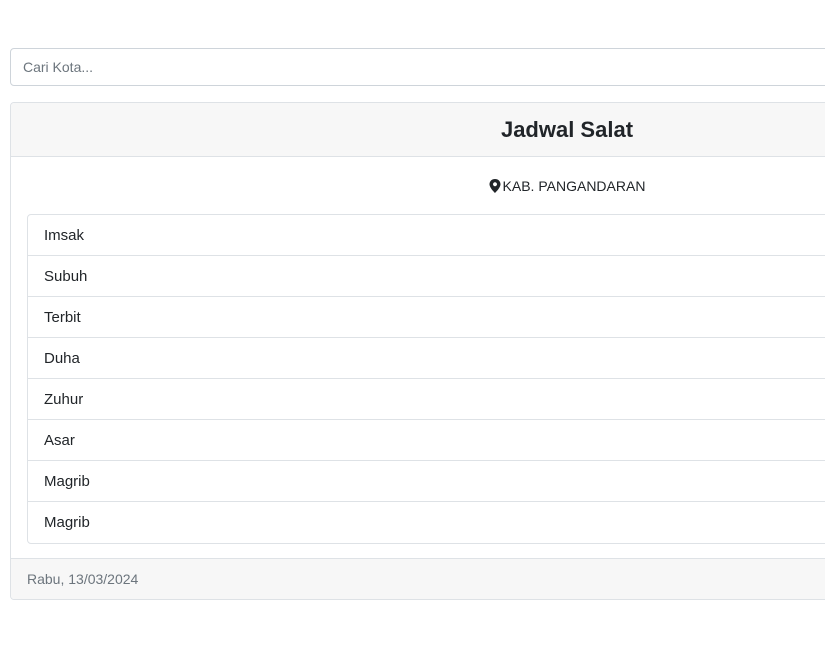 Image resolution: width=825 pixels, height=660 pixels. I want to click on list-item: Imsak, so click(426, 235).